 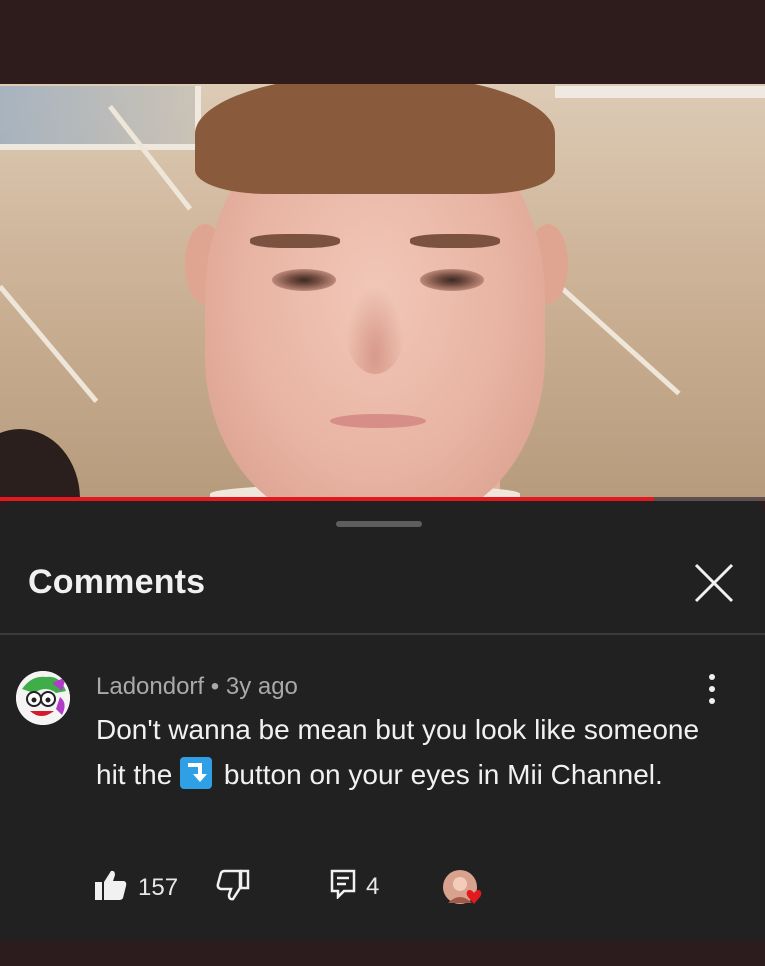 I want to click on reply-button: 4, so click(x=354, y=886).